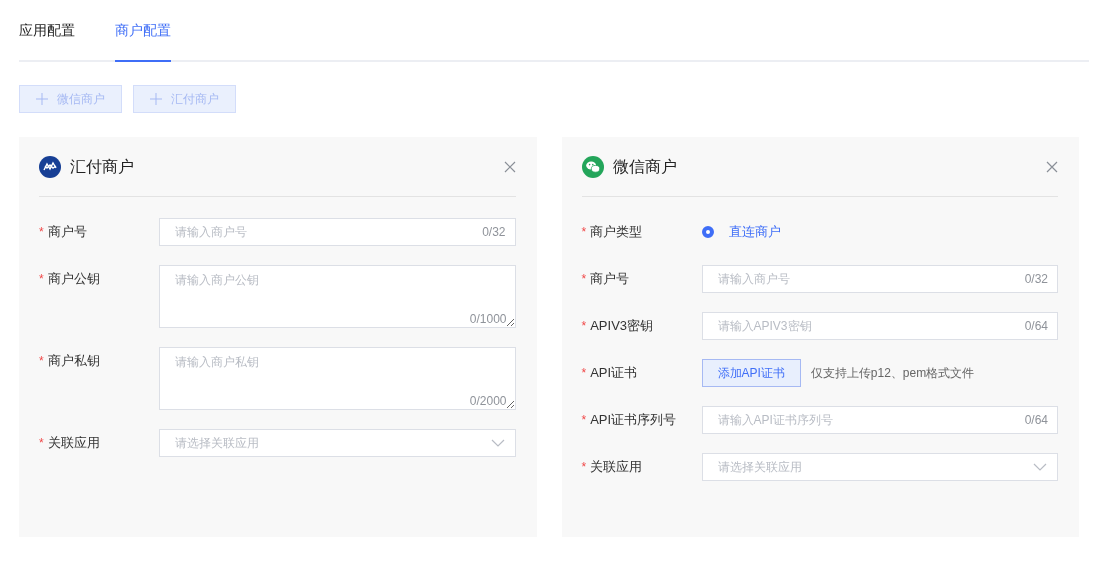 This screenshot has height=565, width=1108. Describe the element at coordinates (47, 31) in the screenshot. I see `tab: 应用配置` at that location.